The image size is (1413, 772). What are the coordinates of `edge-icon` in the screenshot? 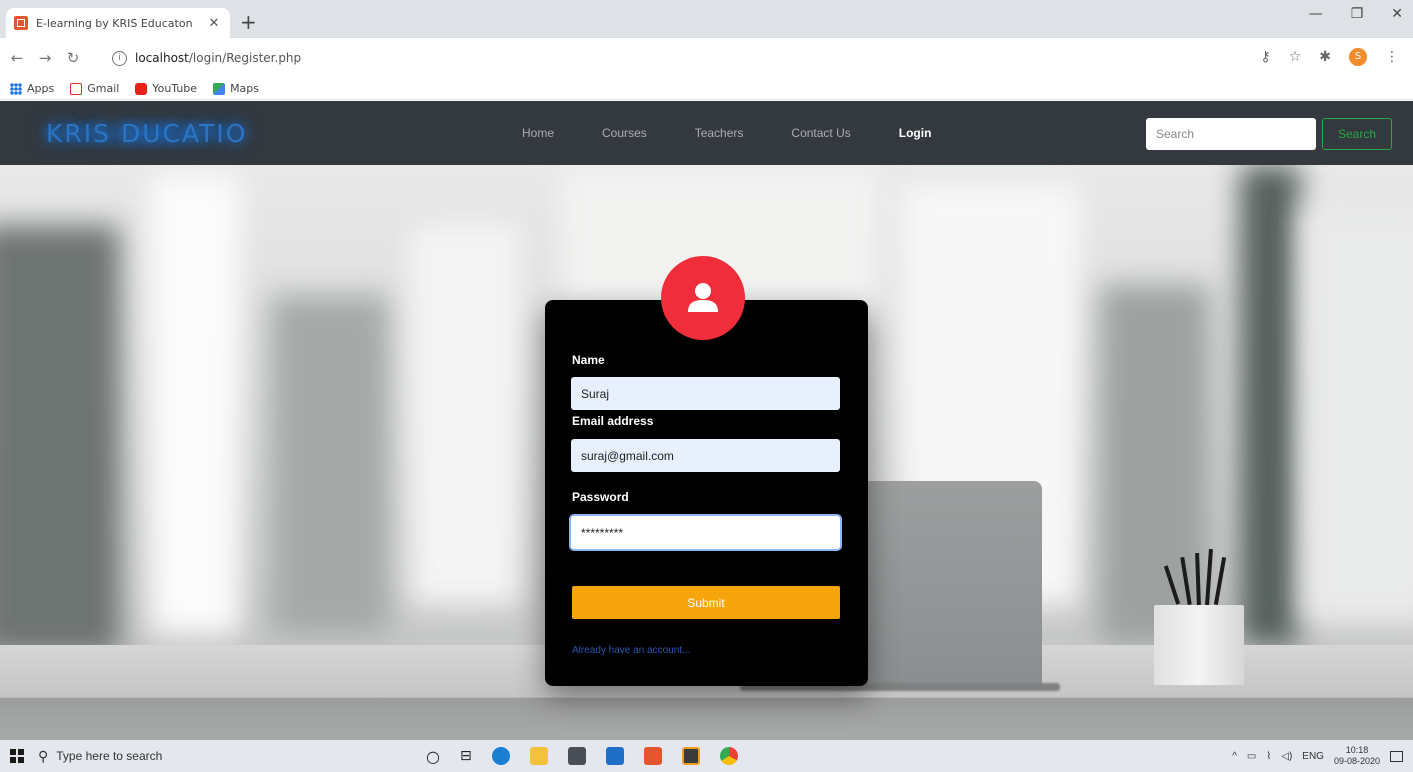 It's located at (500, 756).